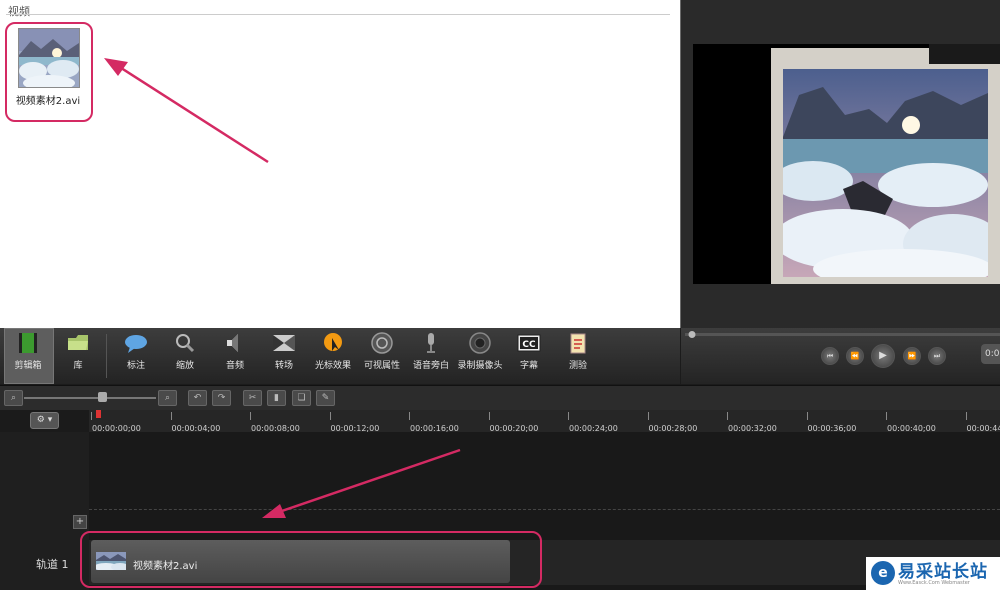 Image resolution: width=1000 pixels, height=590 pixels. I want to click on tool-library: 库, so click(78, 356).